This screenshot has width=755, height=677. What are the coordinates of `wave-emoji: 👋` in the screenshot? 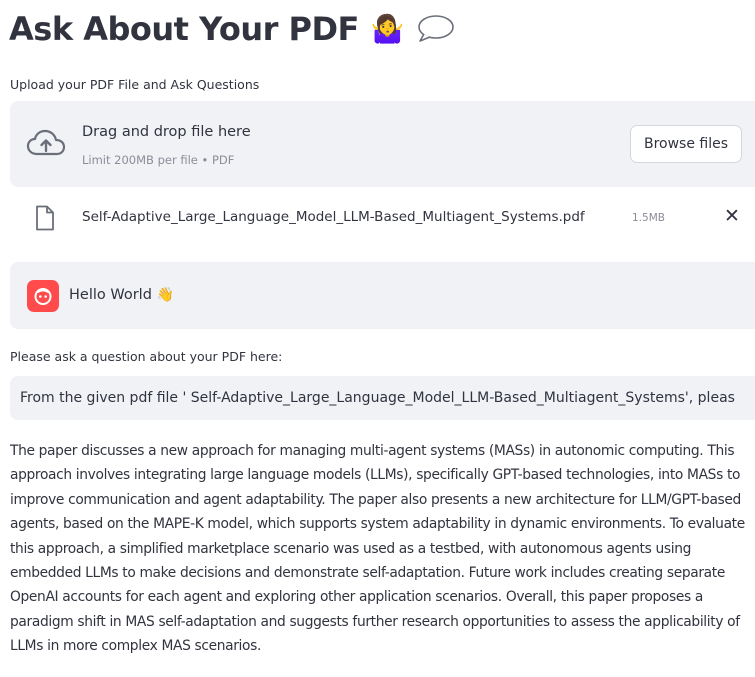 It's located at (165, 295).